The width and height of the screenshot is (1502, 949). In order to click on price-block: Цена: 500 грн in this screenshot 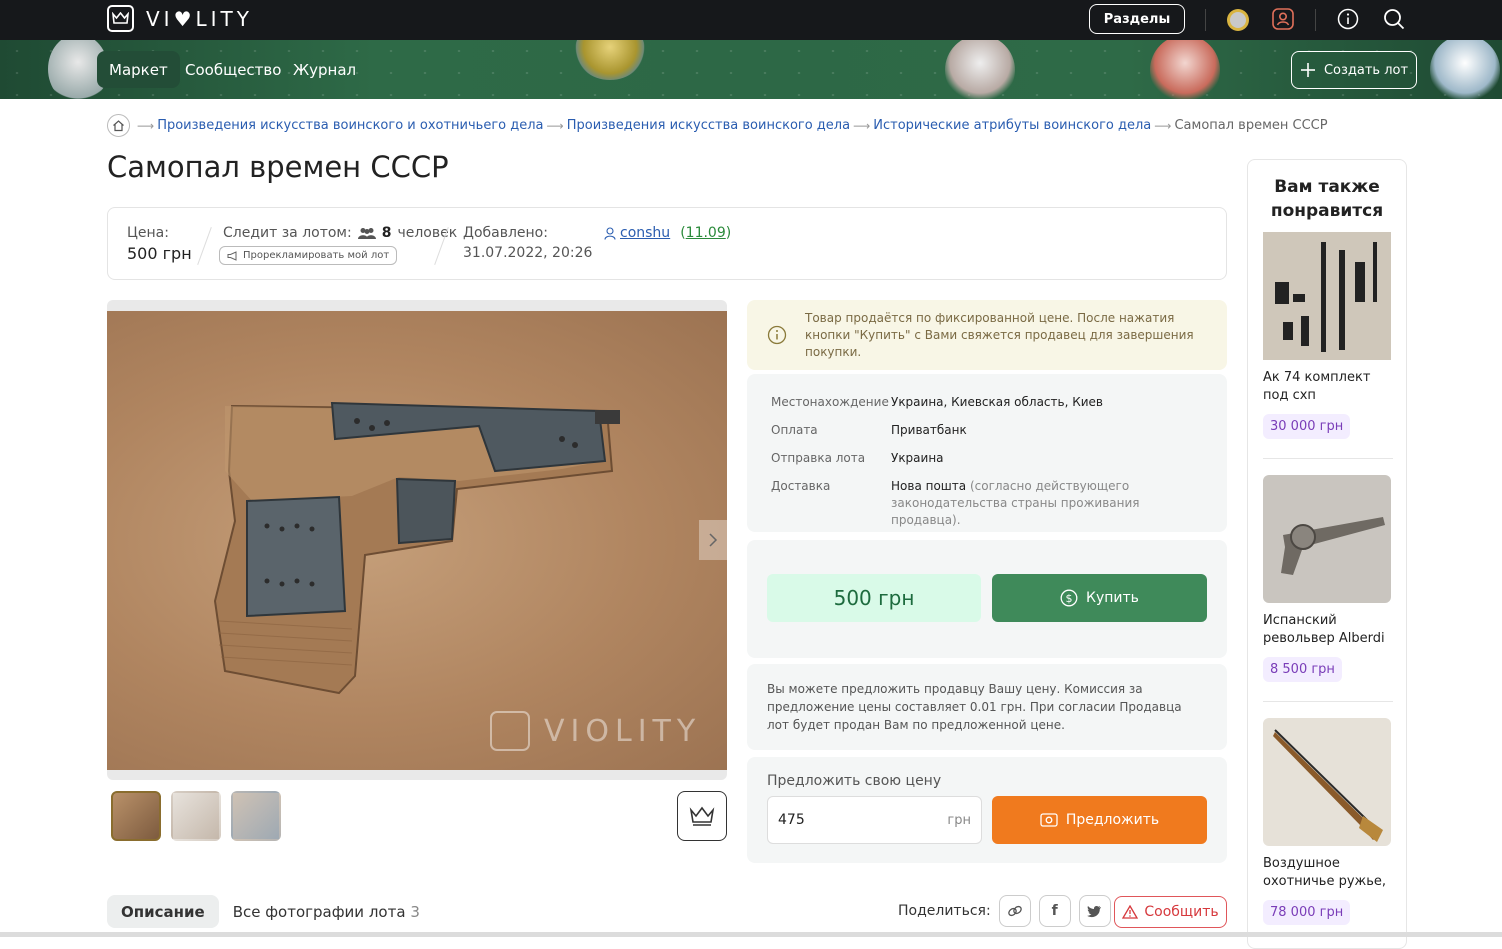, I will do `click(159, 244)`.